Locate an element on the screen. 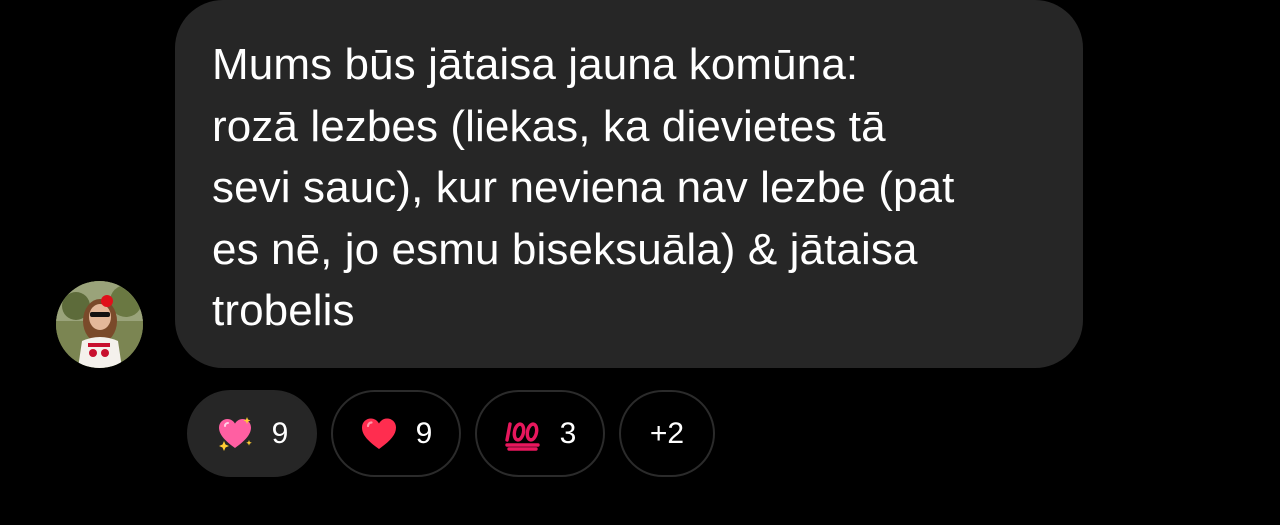 This screenshot has width=1280, height=525. reactions-bar: 9 9 3 +2 is located at coordinates (451, 433).